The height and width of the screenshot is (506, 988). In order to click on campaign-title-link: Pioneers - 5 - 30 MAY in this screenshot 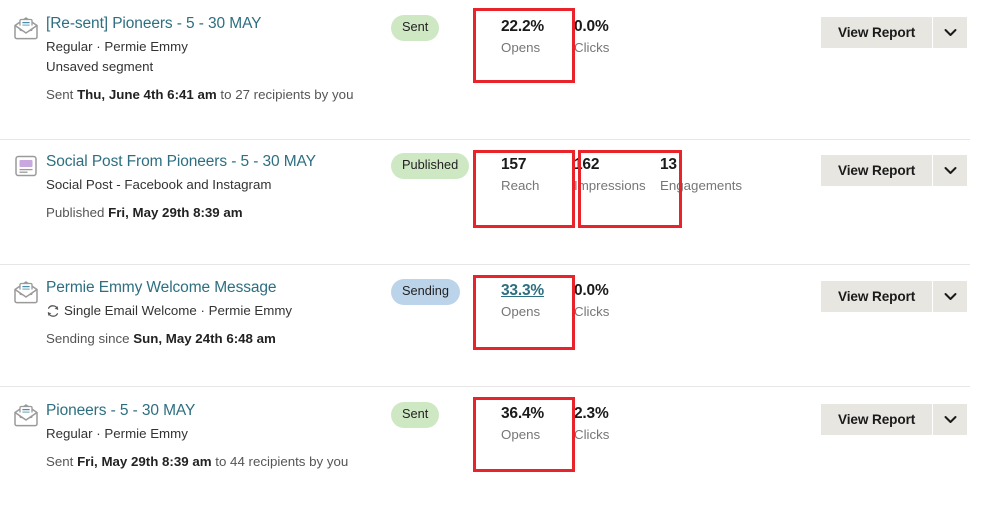, I will do `click(218, 411)`.